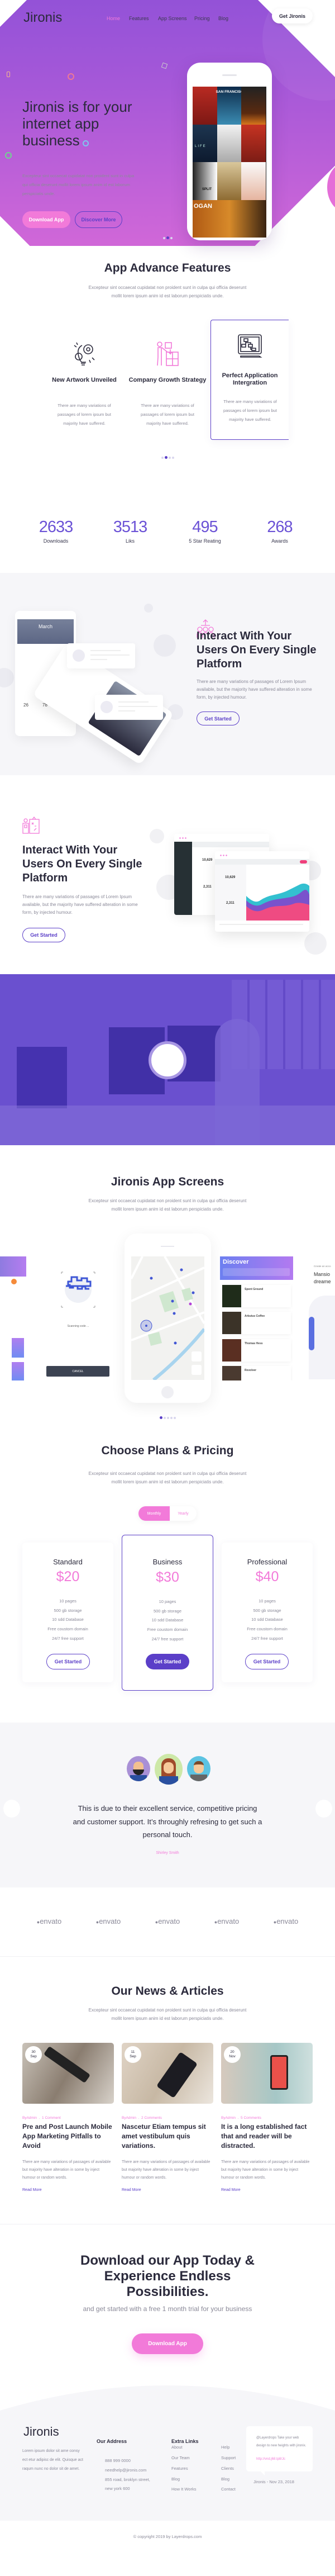 The width and height of the screenshot is (335, 2576). Describe the element at coordinates (267, 2073) in the screenshot. I see `news-image: 20 Nov` at that location.